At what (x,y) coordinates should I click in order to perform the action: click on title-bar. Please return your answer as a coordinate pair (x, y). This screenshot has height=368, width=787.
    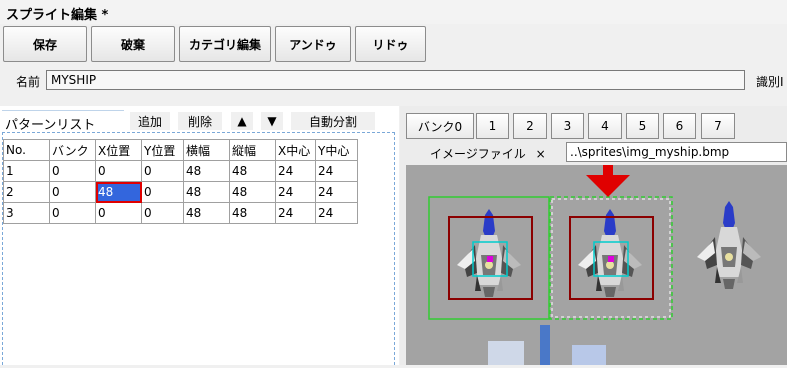
    Looking at the image, I should click on (393, 12).